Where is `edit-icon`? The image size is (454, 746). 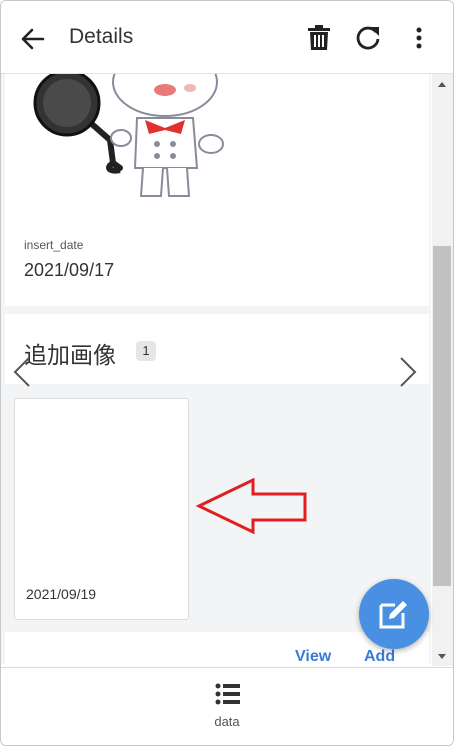
edit-icon is located at coordinates (393, 615).